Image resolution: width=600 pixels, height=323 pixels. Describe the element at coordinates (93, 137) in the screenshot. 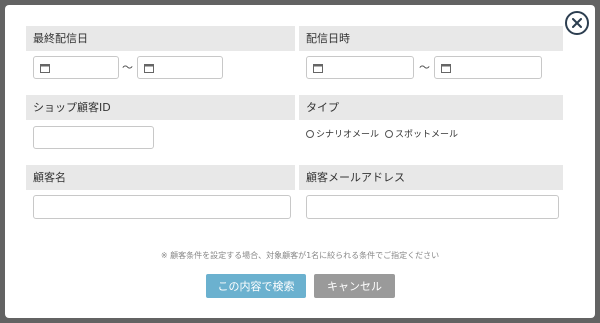

I see `shop-customer-id-input` at that location.